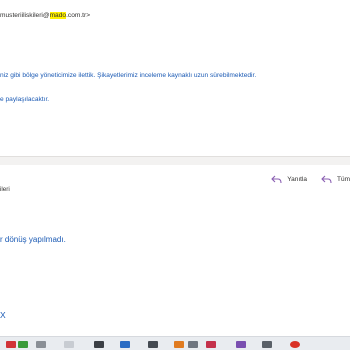 Image resolution: width=350 pixels, height=350 pixels. I want to click on reply-icon, so click(276, 179).